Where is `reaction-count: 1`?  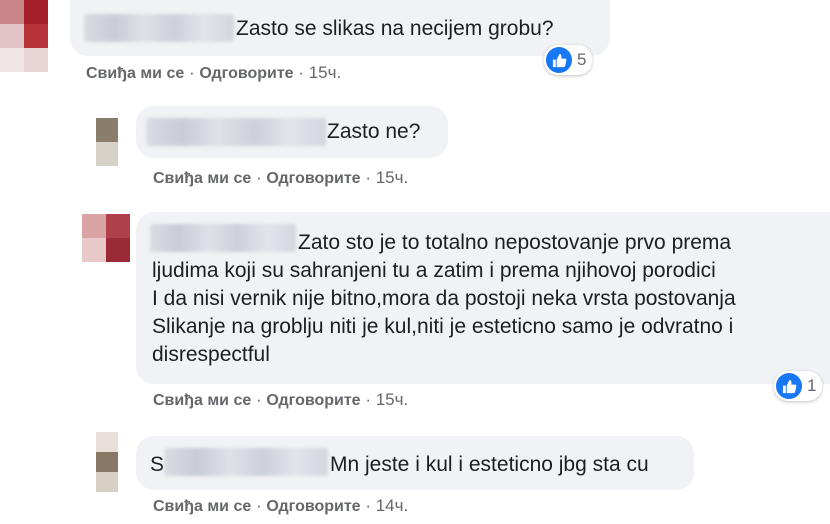
reaction-count: 1 is located at coordinates (798, 386).